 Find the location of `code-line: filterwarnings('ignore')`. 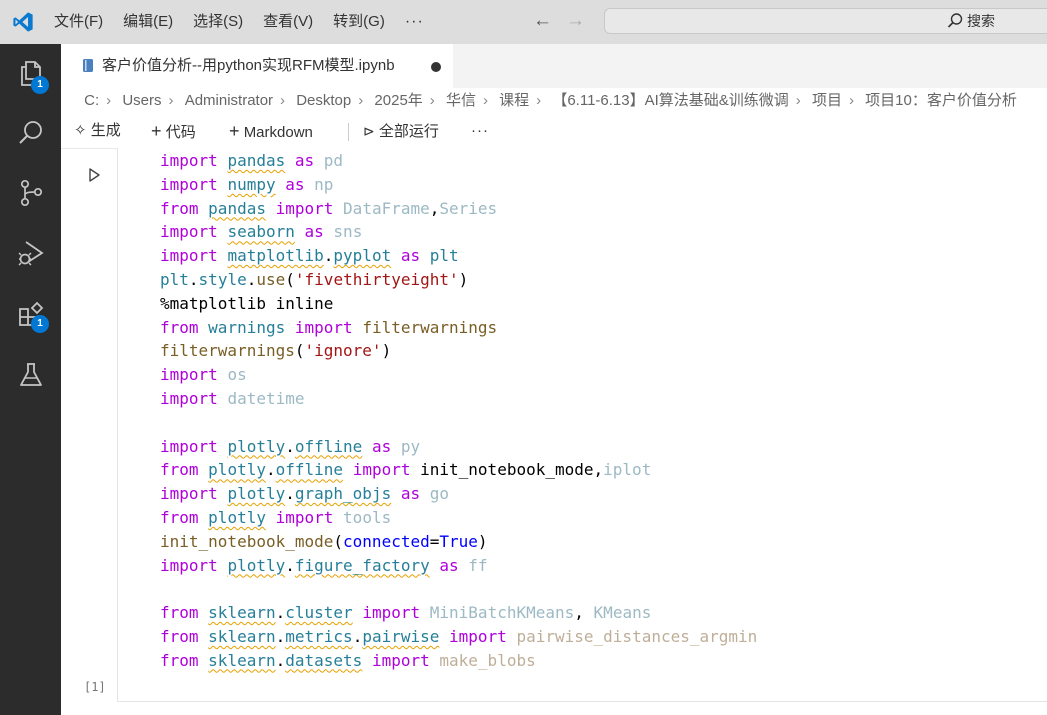

code-line: filterwarnings('ignore') is located at coordinates (458, 351).